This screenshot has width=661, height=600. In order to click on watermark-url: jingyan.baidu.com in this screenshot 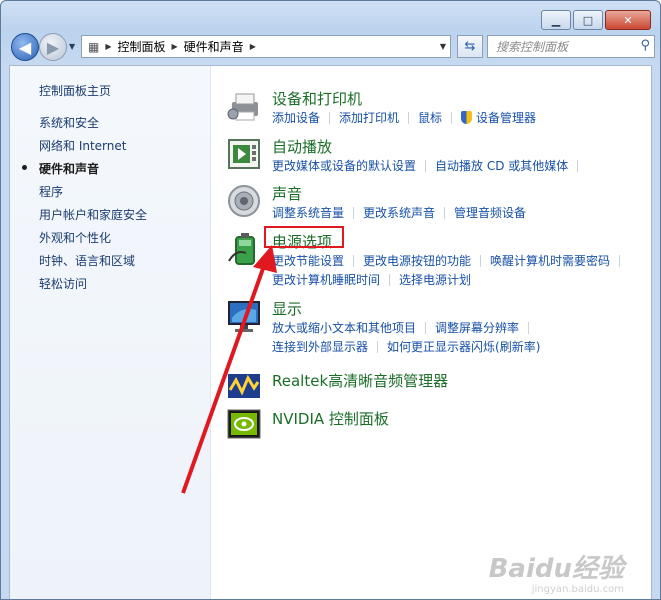, I will do `click(577, 589)`.